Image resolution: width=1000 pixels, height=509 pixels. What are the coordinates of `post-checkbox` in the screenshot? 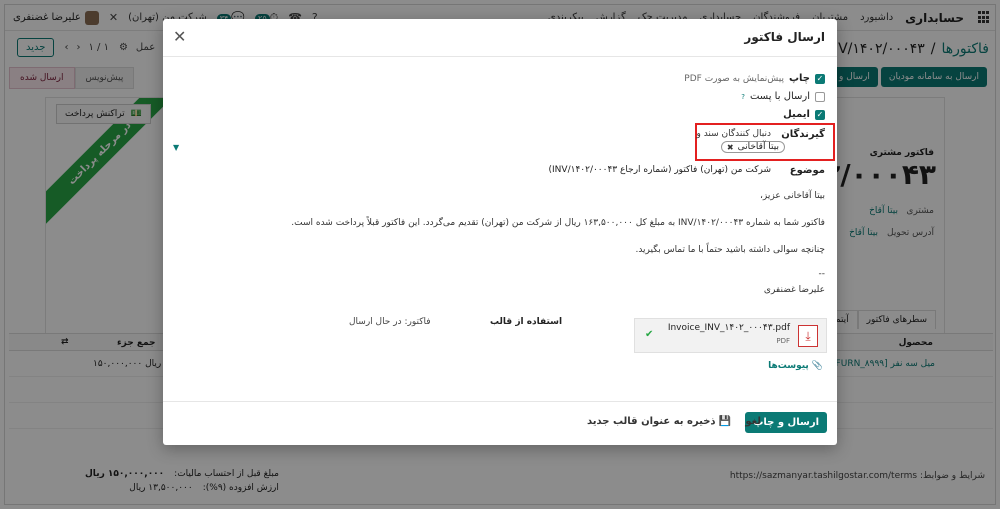 It's located at (820, 96).